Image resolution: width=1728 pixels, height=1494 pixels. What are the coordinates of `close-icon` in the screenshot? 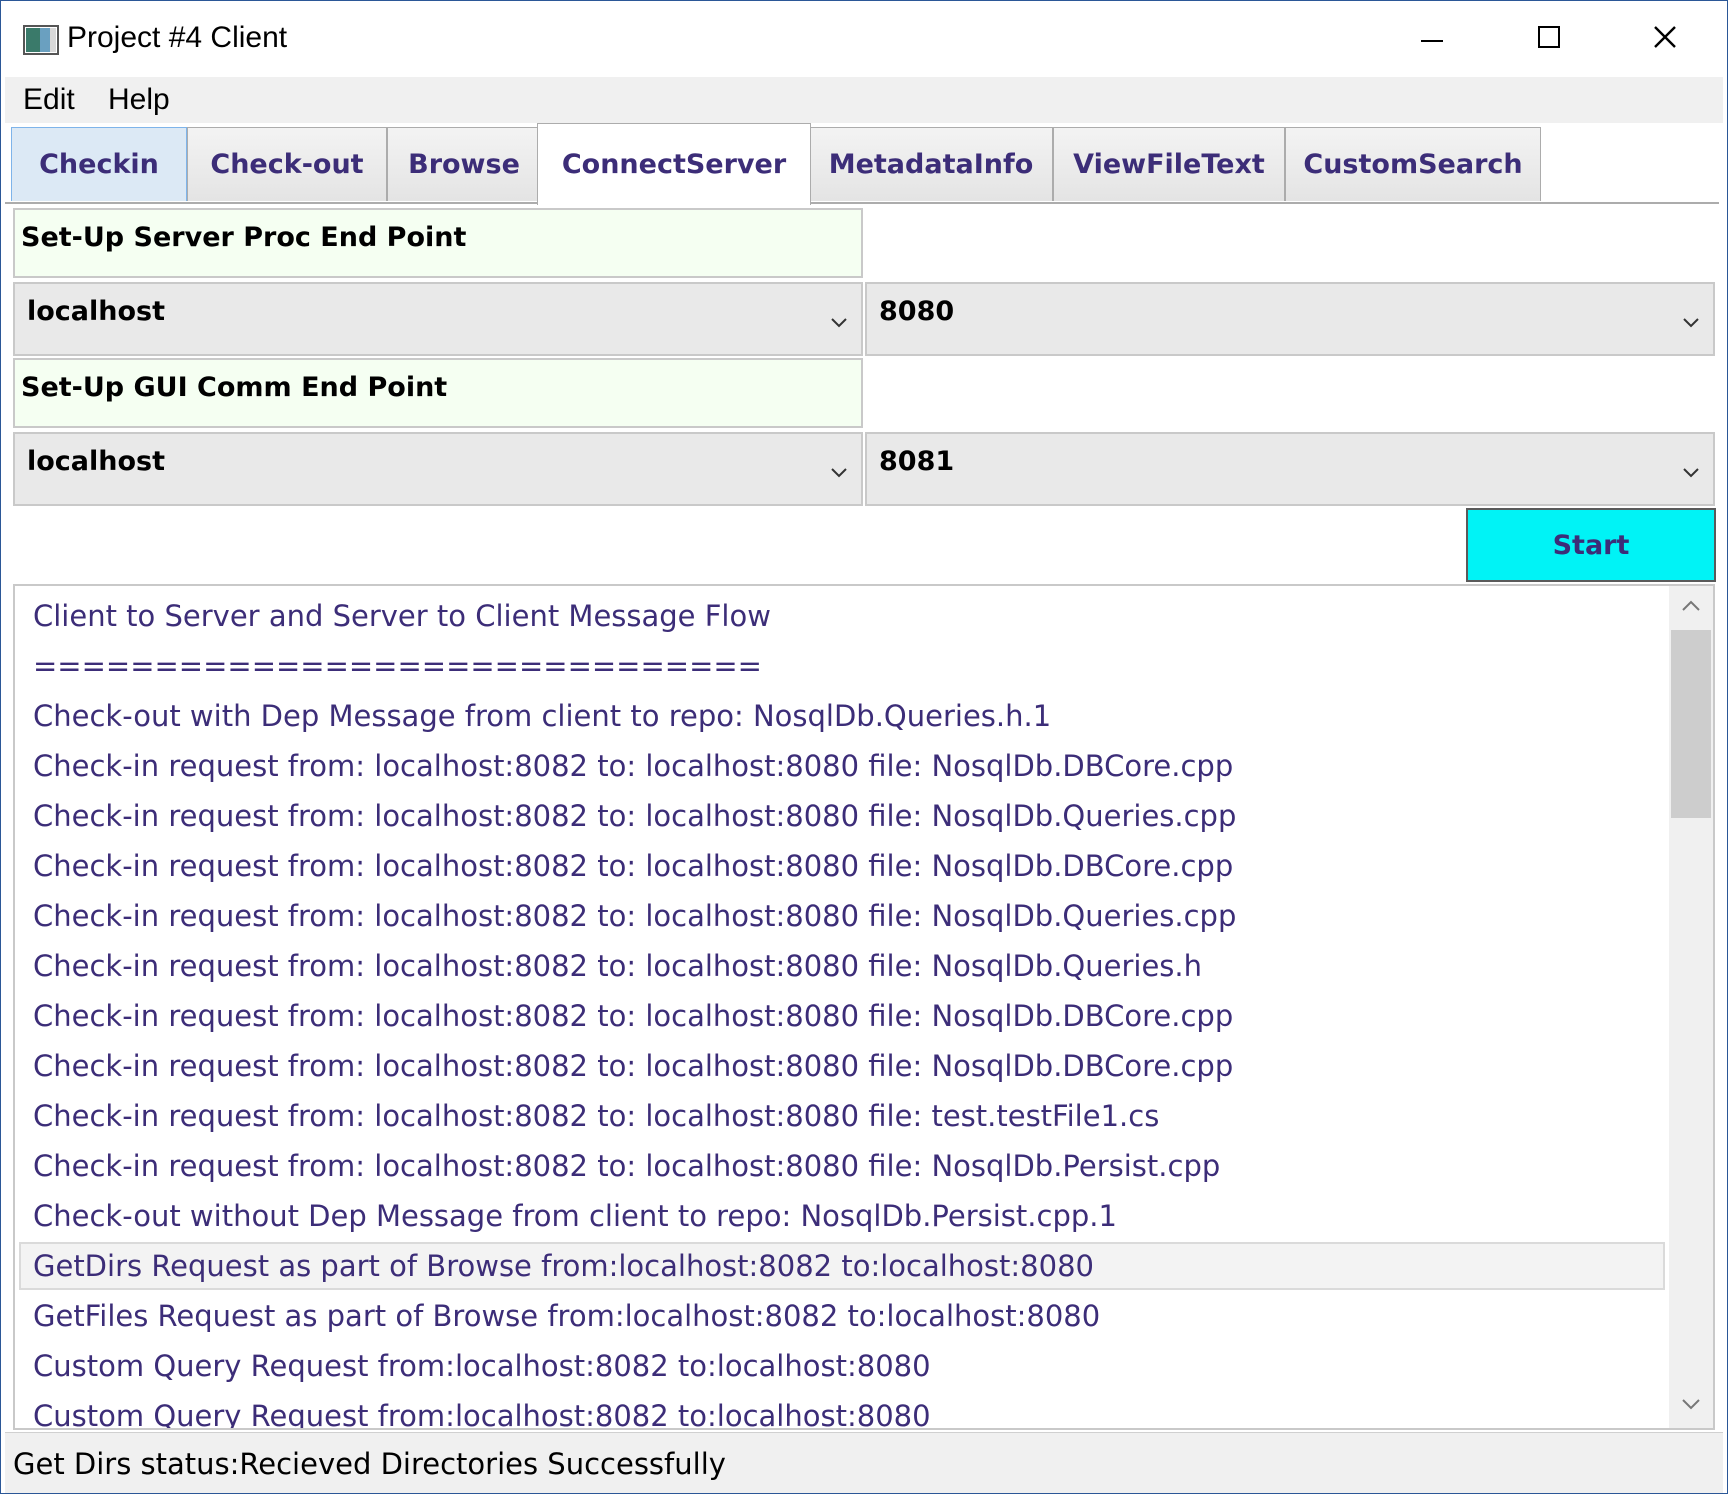 It's located at (1665, 39).